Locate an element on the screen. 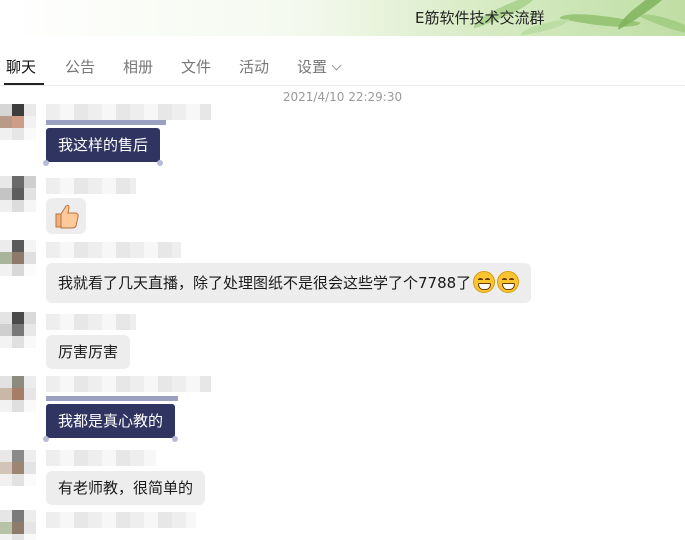  tab-bar: 聊天 公告 相册 文件 活动 设置 is located at coordinates (342, 63).